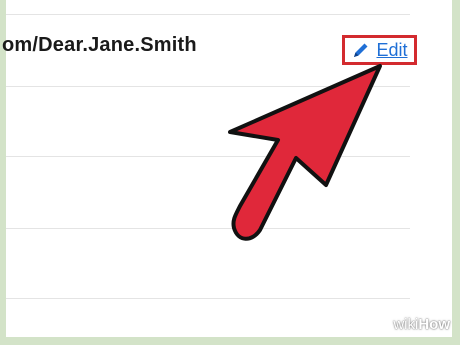 The height and width of the screenshot is (345, 460). Describe the element at coordinates (230, 341) in the screenshot. I see `frame-border-bottom` at that location.